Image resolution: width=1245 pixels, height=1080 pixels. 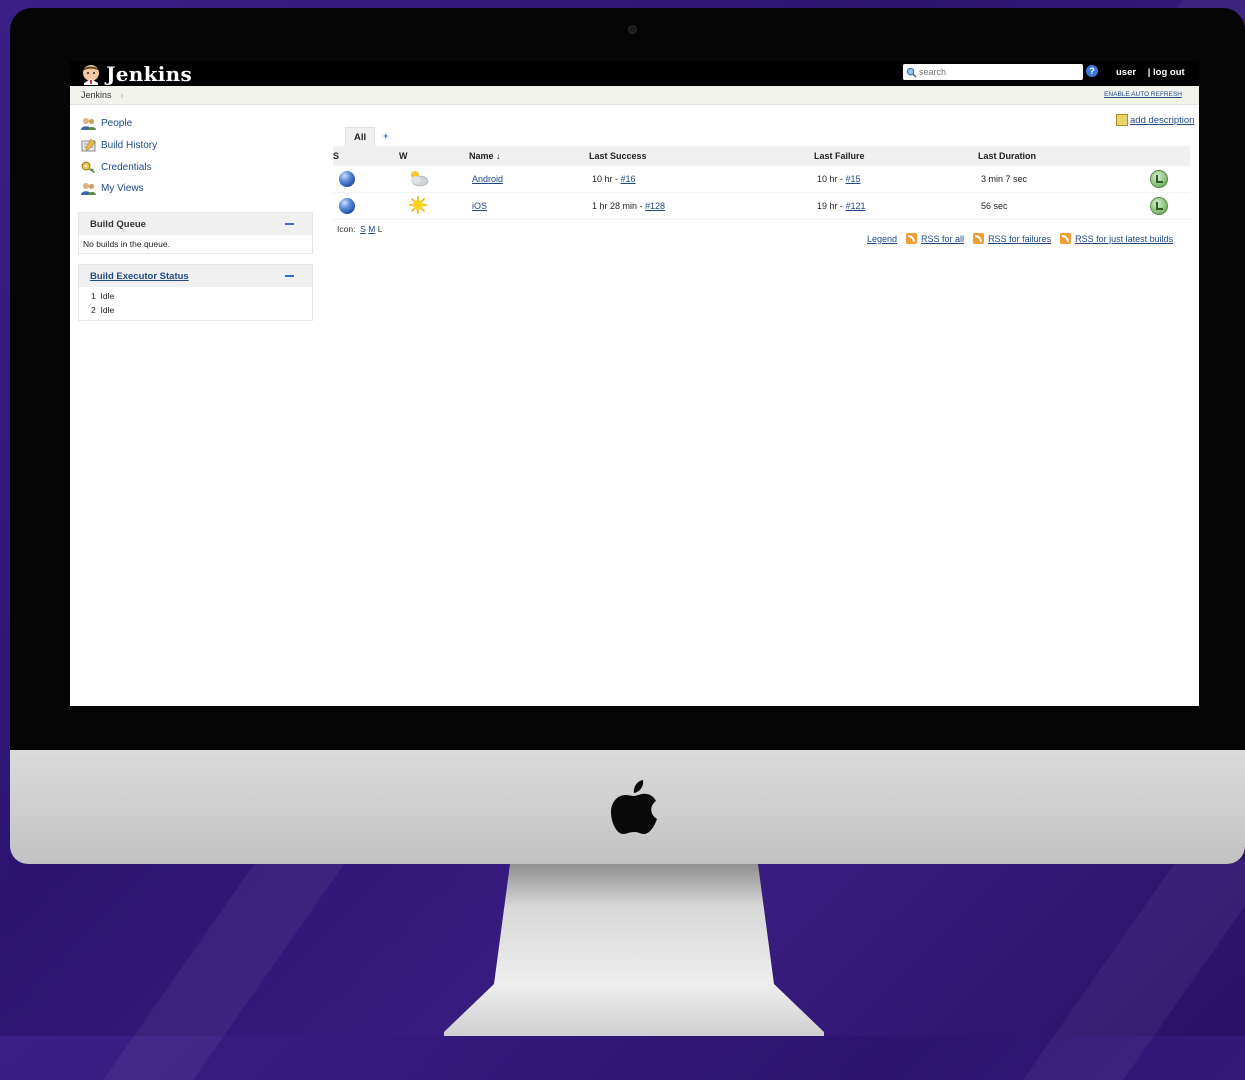 I want to click on sidebar-item-build-history: Build History, so click(x=119, y=145).